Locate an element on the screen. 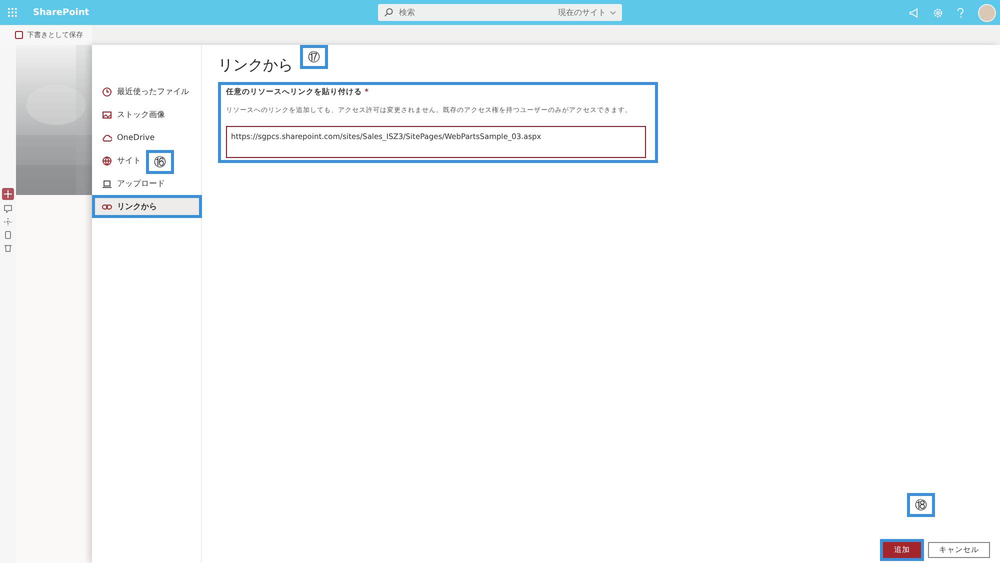 This screenshot has width=1000, height=563. comment-icon is located at coordinates (8, 209).